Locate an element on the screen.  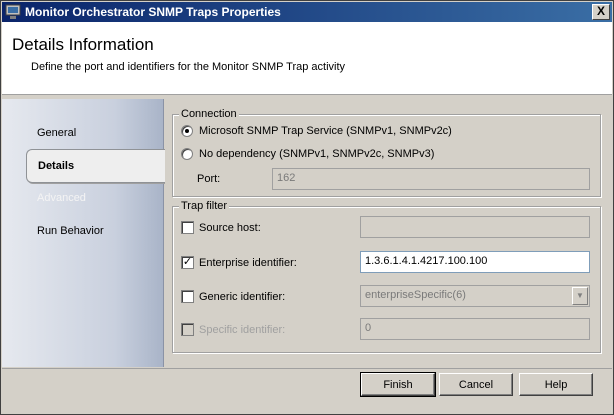
checkbox: ✓ is located at coordinates (187, 262).